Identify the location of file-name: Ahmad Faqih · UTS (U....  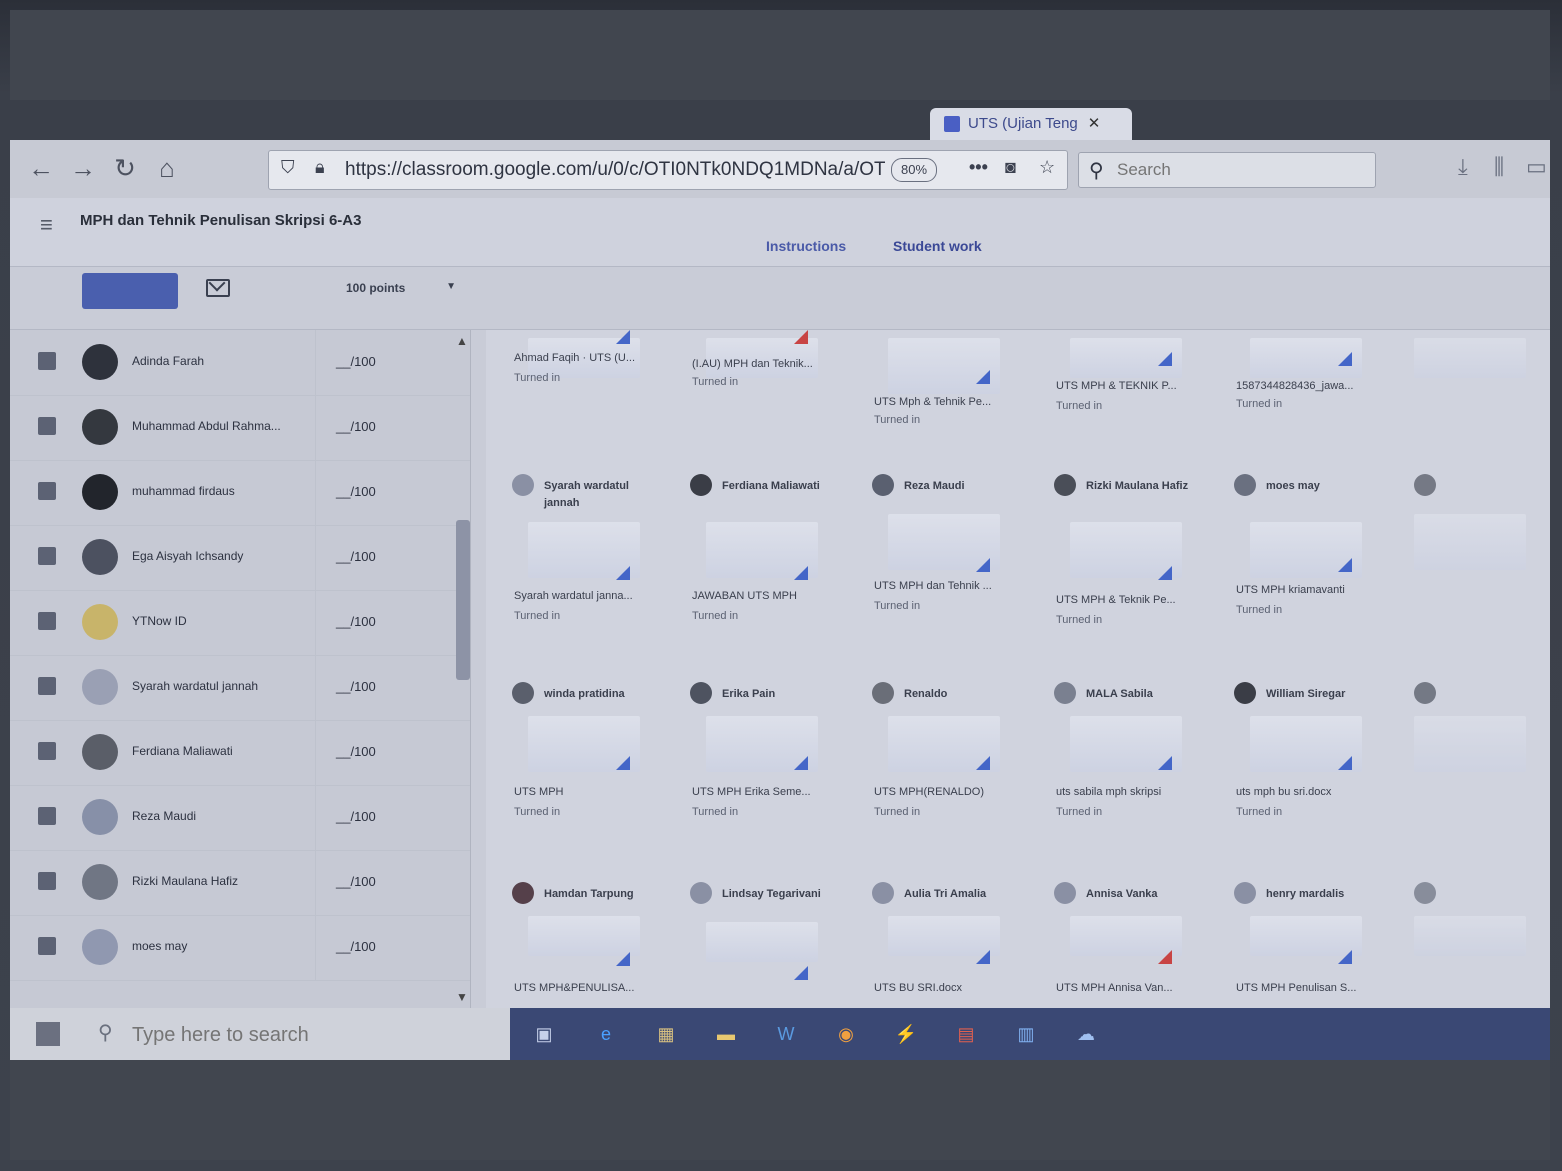
(588, 358).